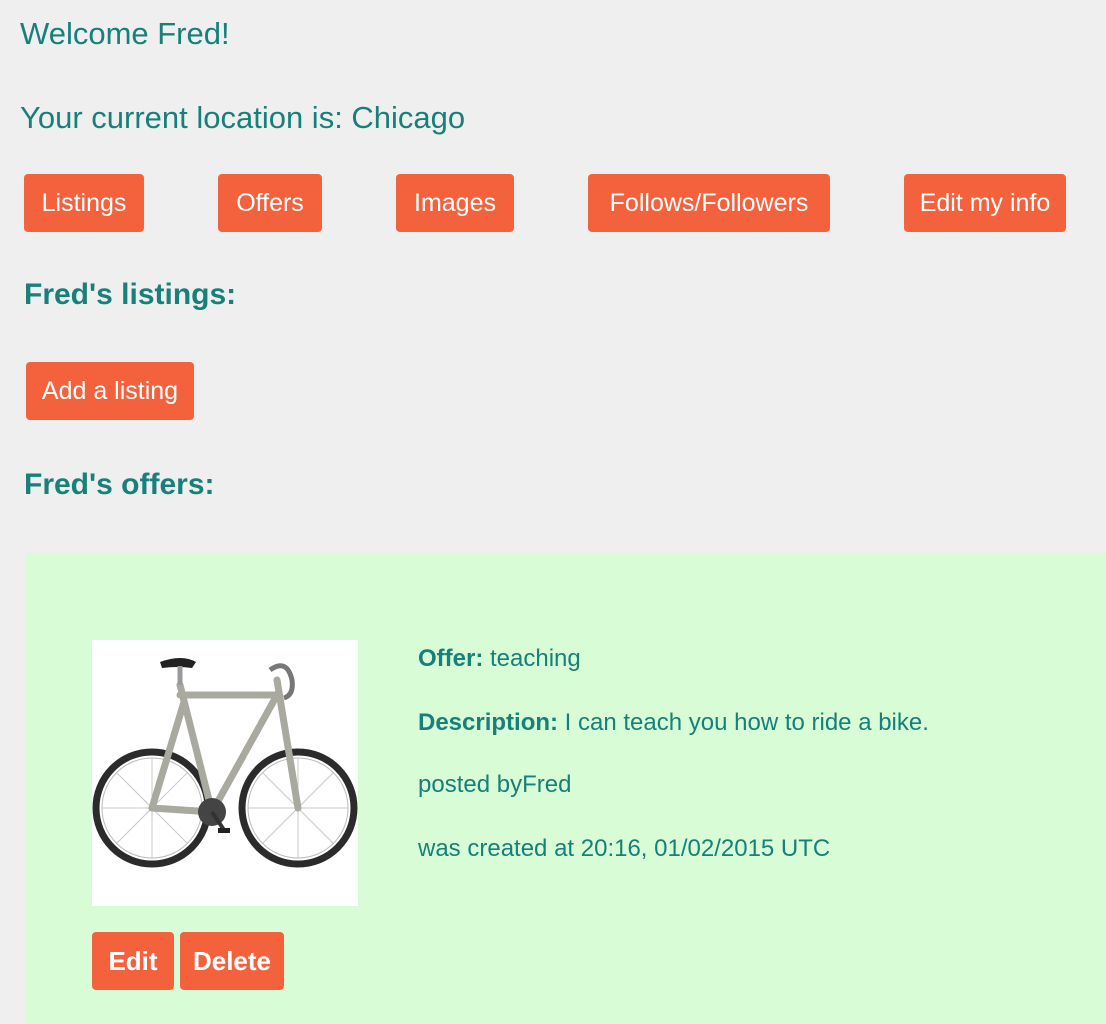 The image size is (1106, 1024). Describe the element at coordinates (225, 763) in the screenshot. I see `bicycle-icon` at that location.